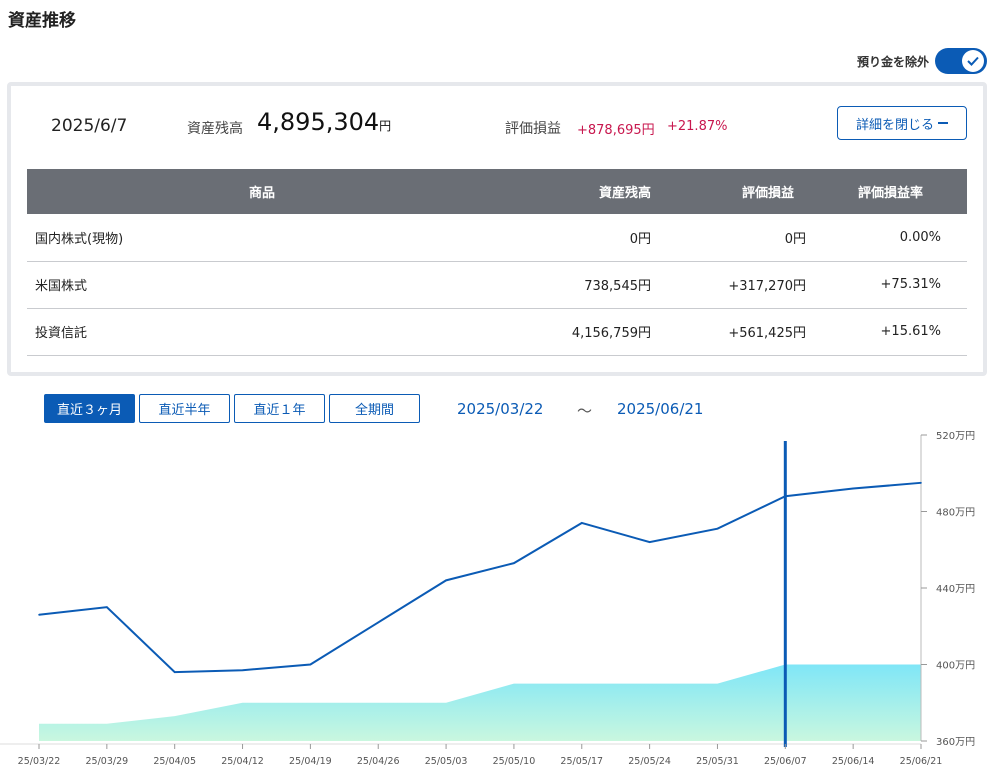 The image size is (992, 782). I want to click on summary-date: 2025/6/7, so click(89, 126).